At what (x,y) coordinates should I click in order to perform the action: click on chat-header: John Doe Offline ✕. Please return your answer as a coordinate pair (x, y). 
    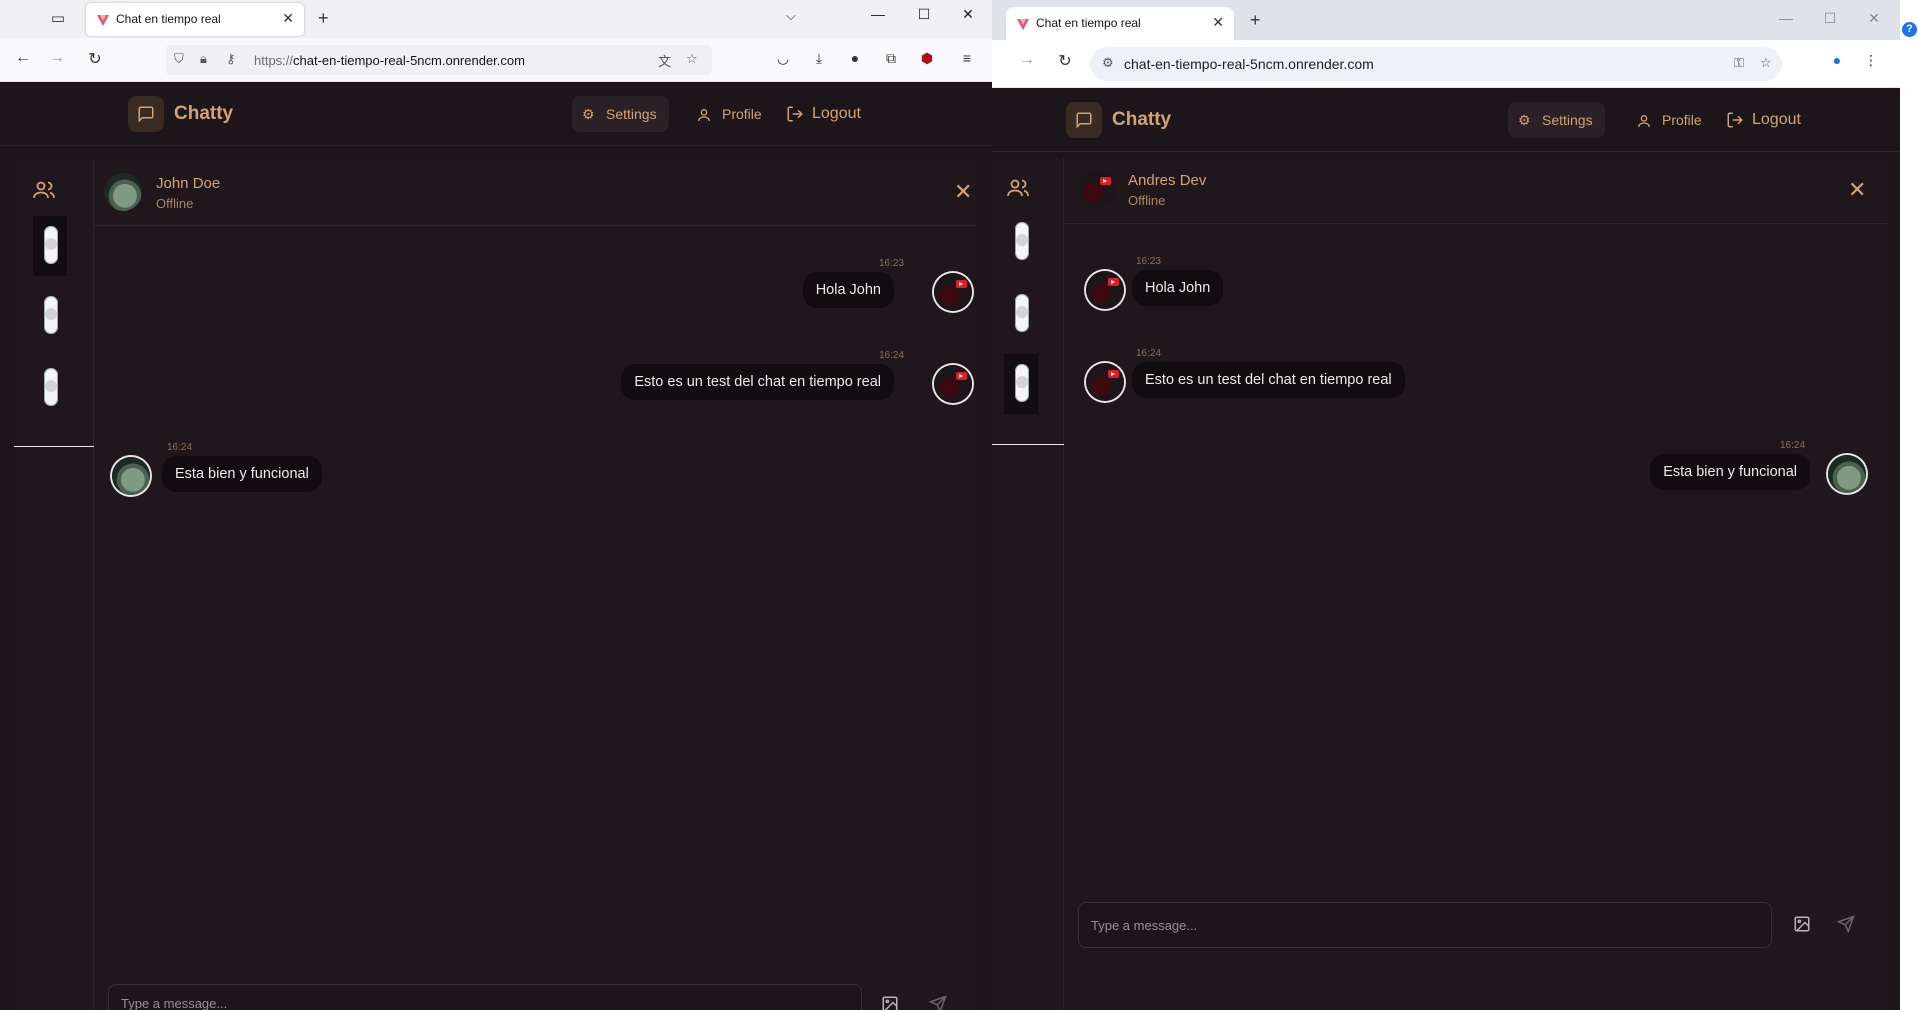
    Looking at the image, I should click on (535, 193).